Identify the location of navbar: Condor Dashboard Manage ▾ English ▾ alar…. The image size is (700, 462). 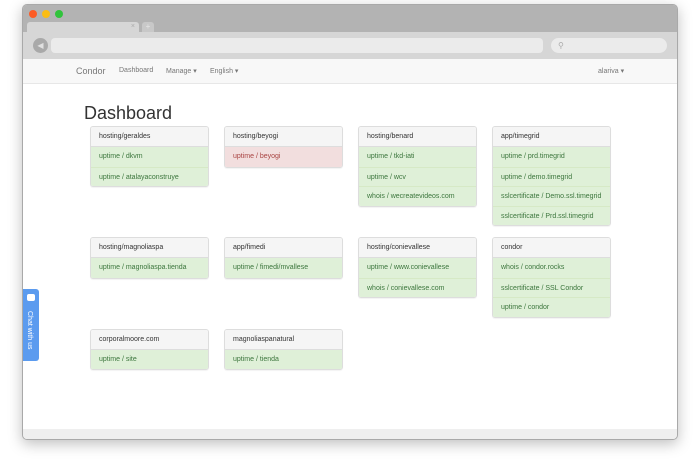
(350, 71).